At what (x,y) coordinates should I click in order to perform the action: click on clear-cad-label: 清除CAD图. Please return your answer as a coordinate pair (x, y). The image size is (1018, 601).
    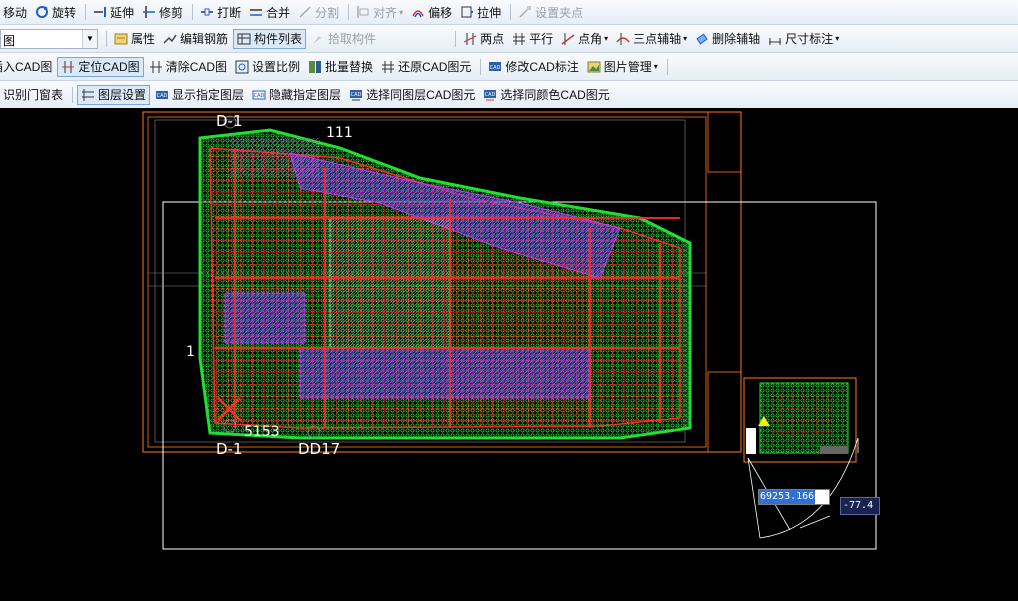
    Looking at the image, I should click on (196, 67).